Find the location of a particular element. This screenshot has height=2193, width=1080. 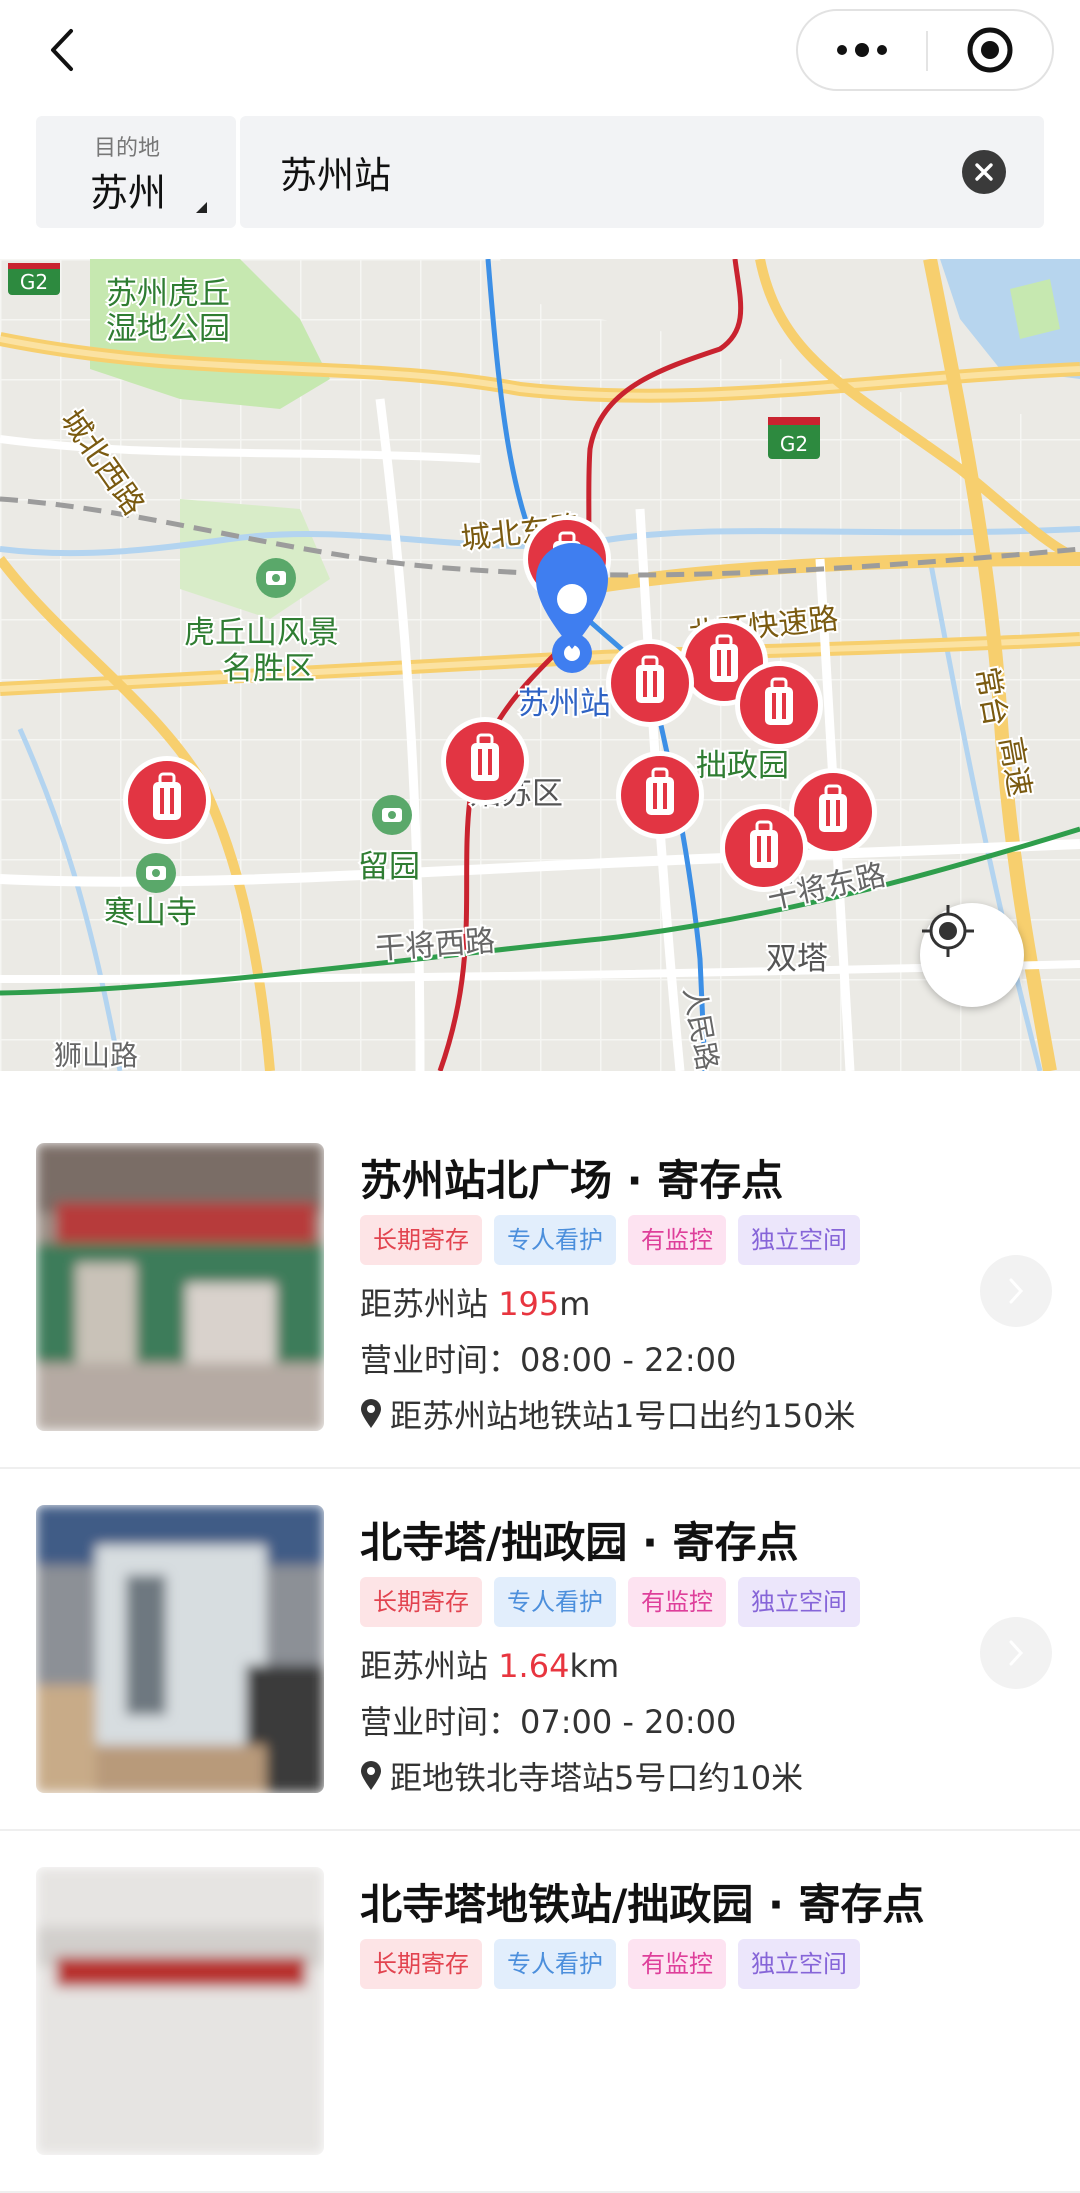

clear-search-button is located at coordinates (984, 172).